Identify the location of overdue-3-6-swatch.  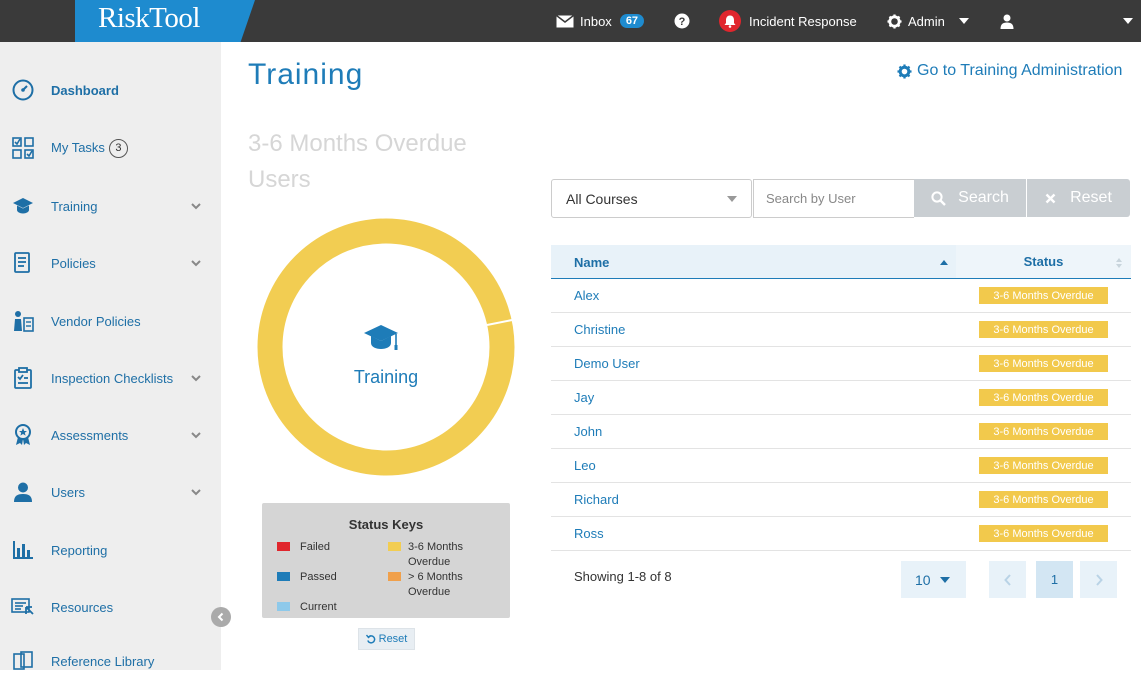
(394, 546).